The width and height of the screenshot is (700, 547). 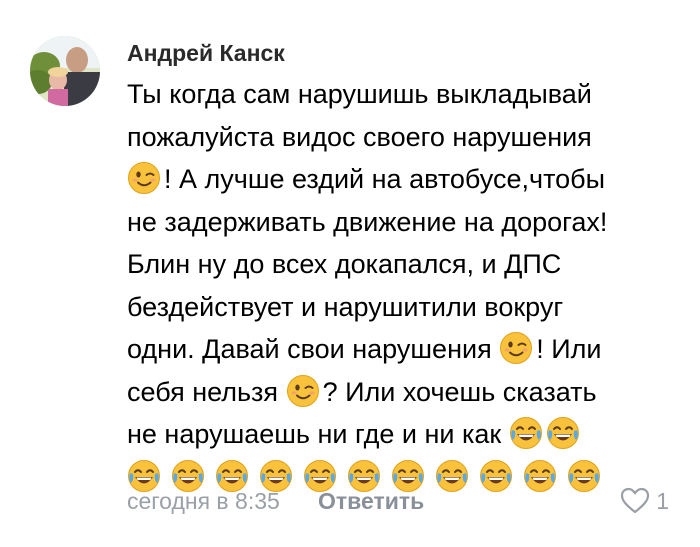 What do you see at coordinates (635, 501) in the screenshot?
I see `heart-outline-icon` at bounding box center [635, 501].